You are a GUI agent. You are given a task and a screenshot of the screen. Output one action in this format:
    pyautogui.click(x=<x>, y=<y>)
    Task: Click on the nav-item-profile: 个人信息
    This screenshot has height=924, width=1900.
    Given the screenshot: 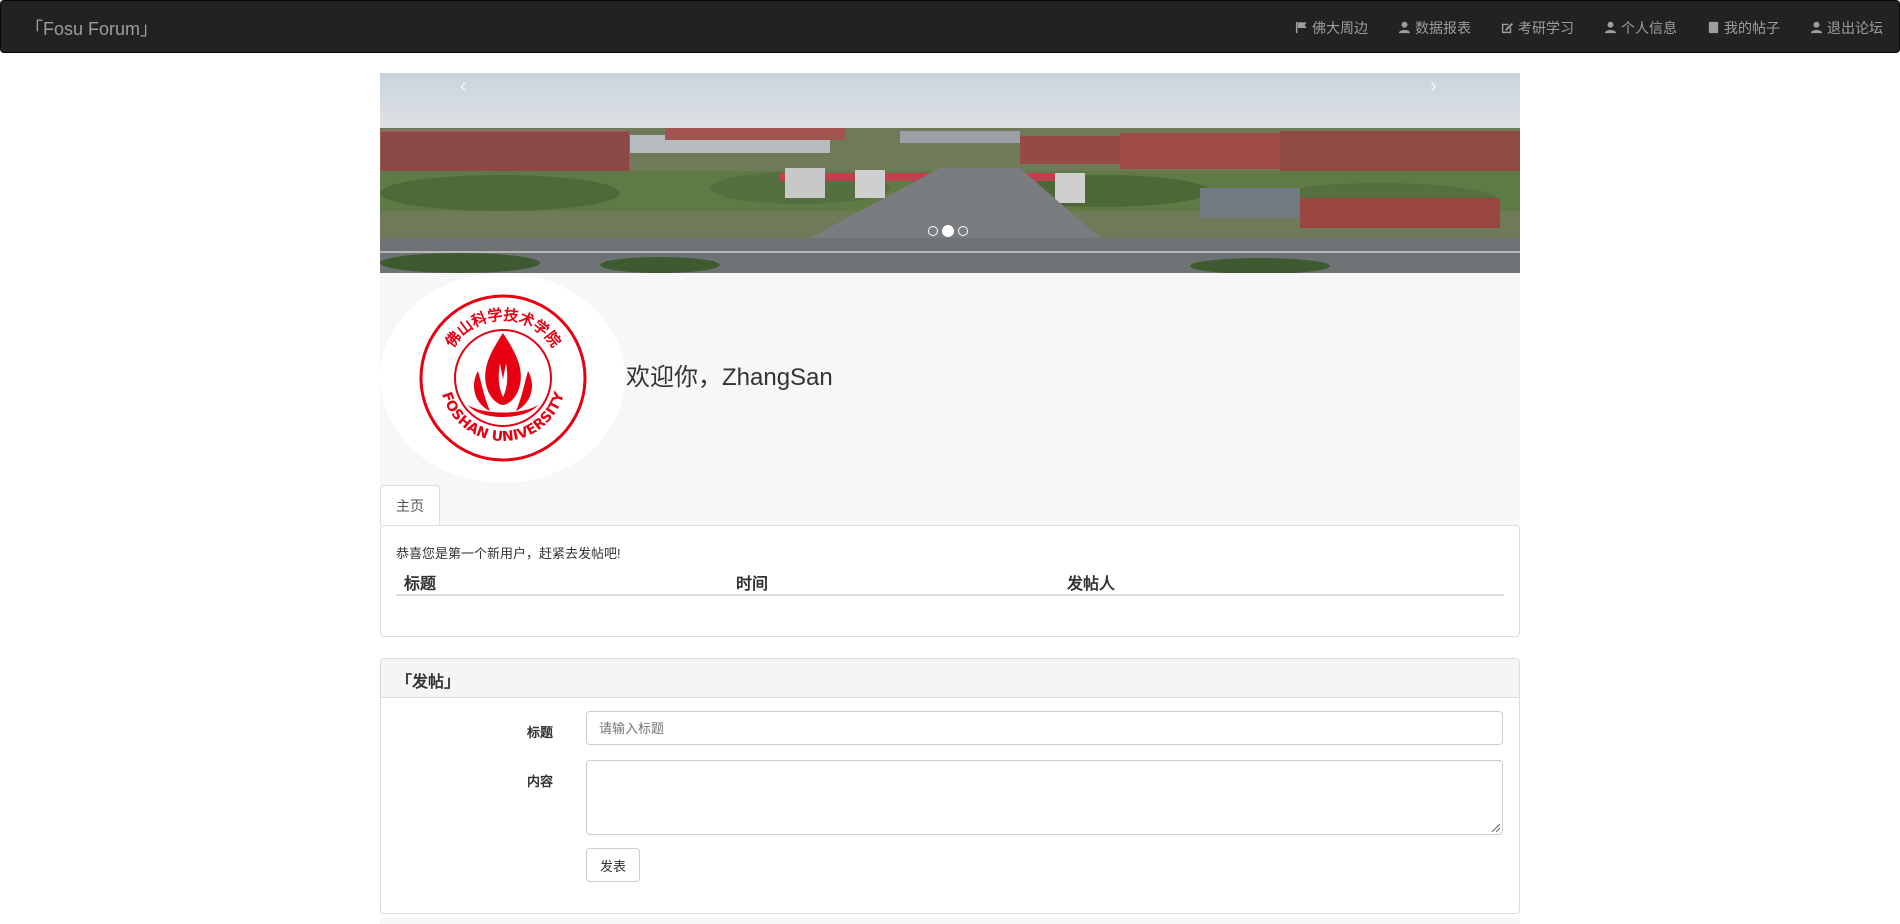 What is the action you would take?
    pyautogui.click(x=1640, y=28)
    